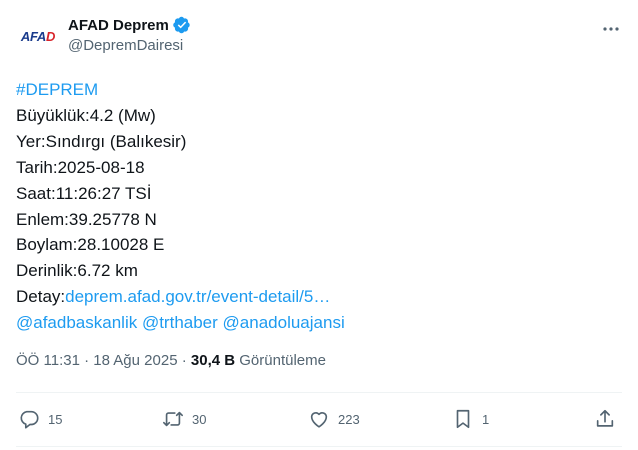 Image resolution: width=638 pixels, height=450 pixels. Describe the element at coordinates (180, 322) in the screenshot. I see `mention-trthaber: @trthaber` at that location.